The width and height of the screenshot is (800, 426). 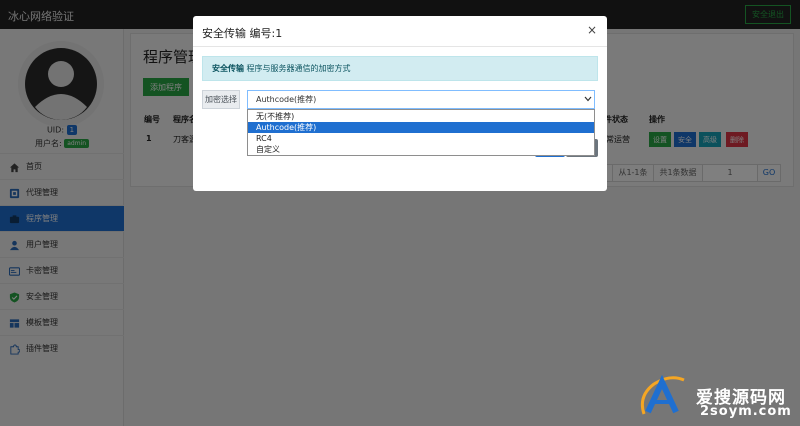 What do you see at coordinates (400, 31) in the screenshot?
I see `modal-header: 安全传输 编号:1 ×` at bounding box center [400, 31].